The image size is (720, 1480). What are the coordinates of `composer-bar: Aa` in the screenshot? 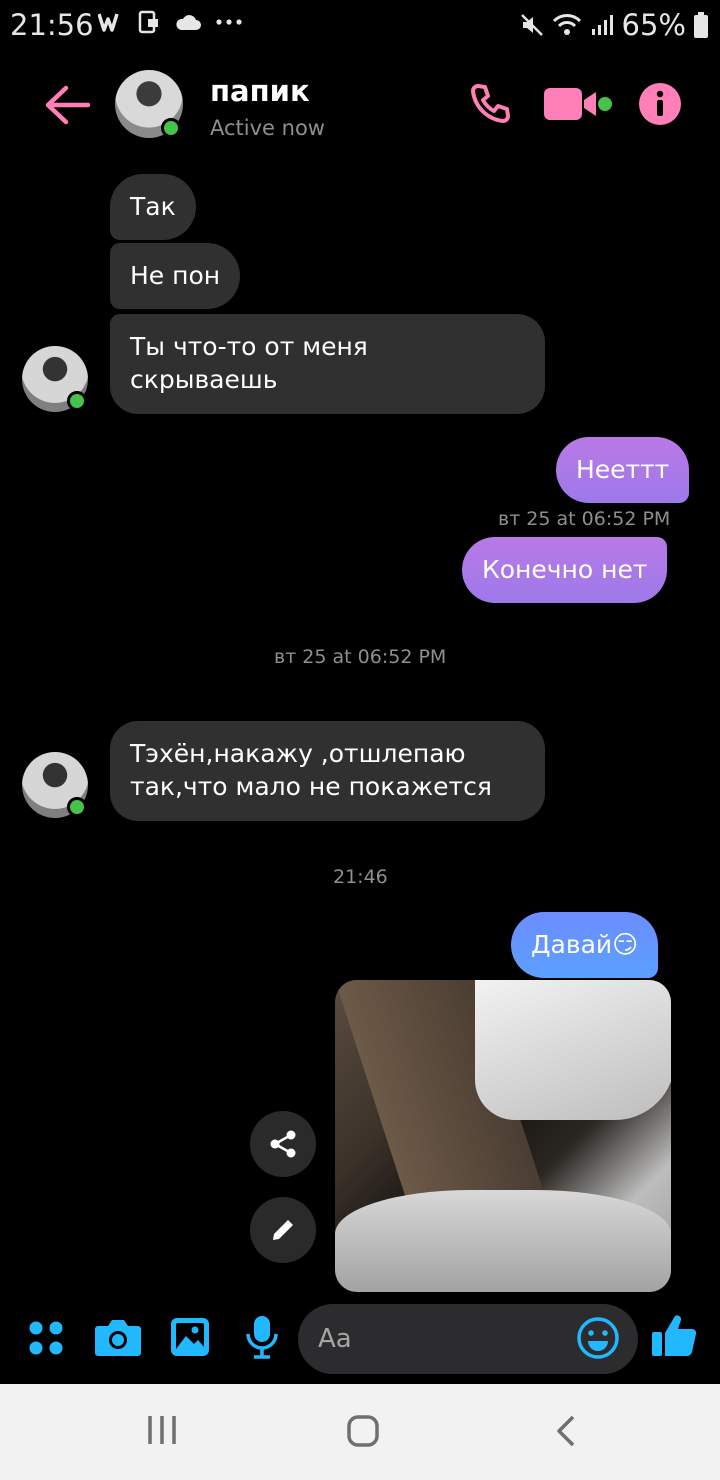 It's located at (360, 1342).